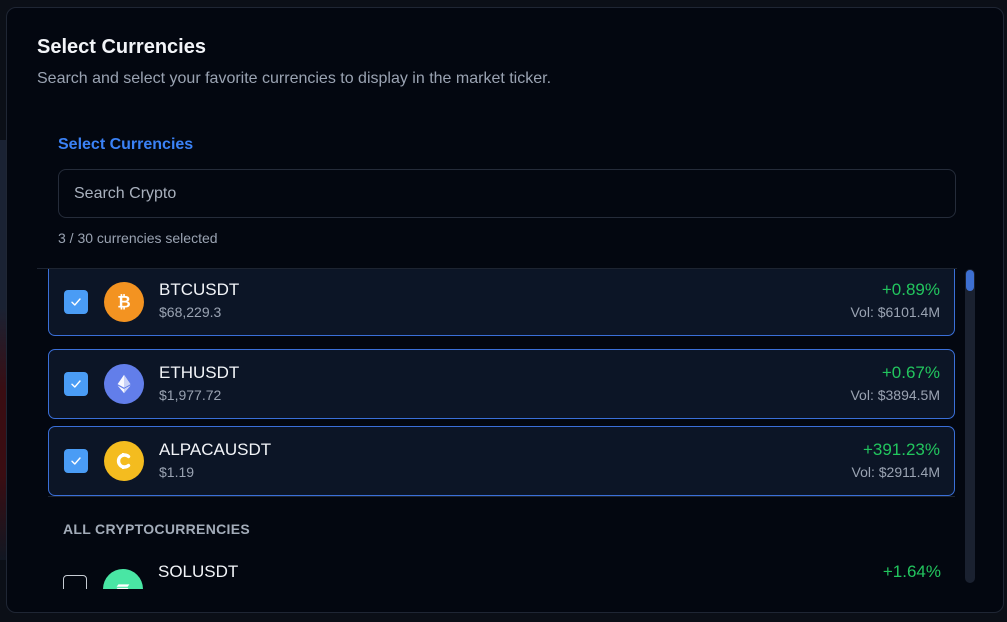  I want to click on currency-volume: Vol: $3894.5M, so click(895, 395).